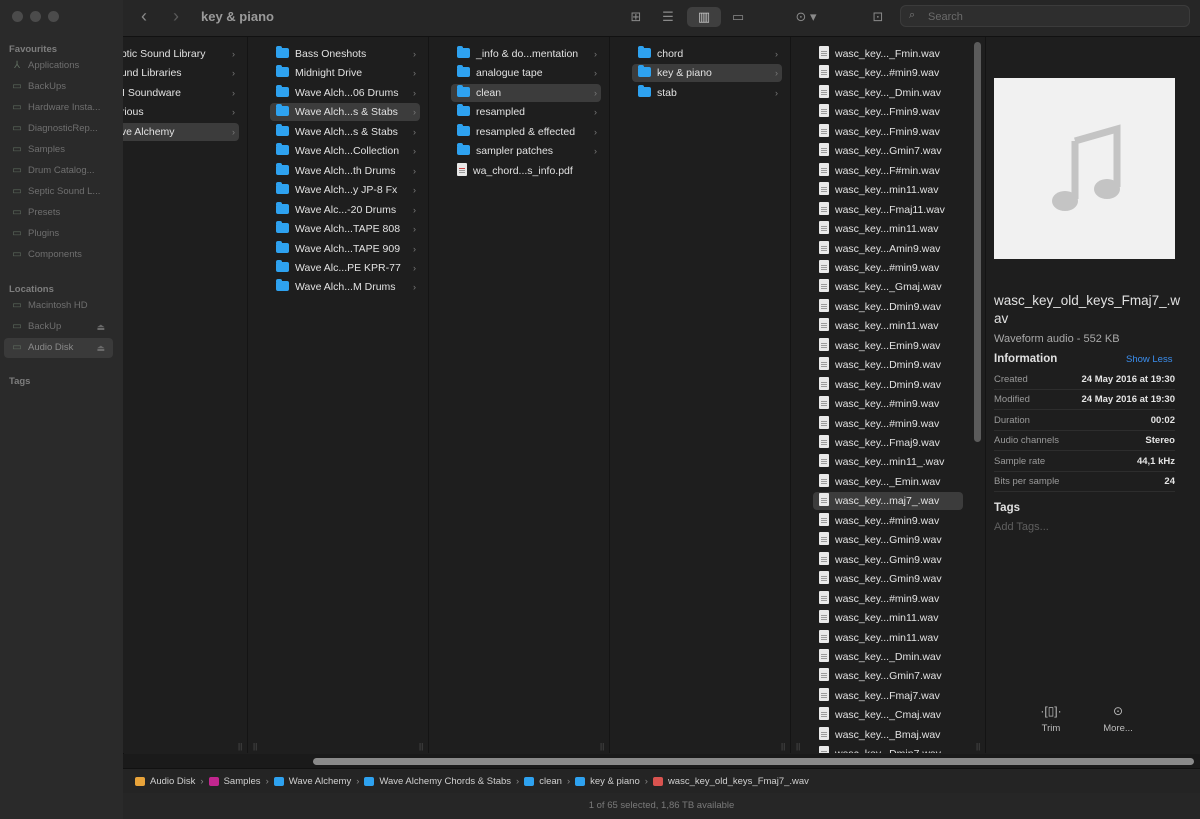 The image size is (1200, 819). I want to click on folder-row: VI Soundware ›, so click(181, 93).